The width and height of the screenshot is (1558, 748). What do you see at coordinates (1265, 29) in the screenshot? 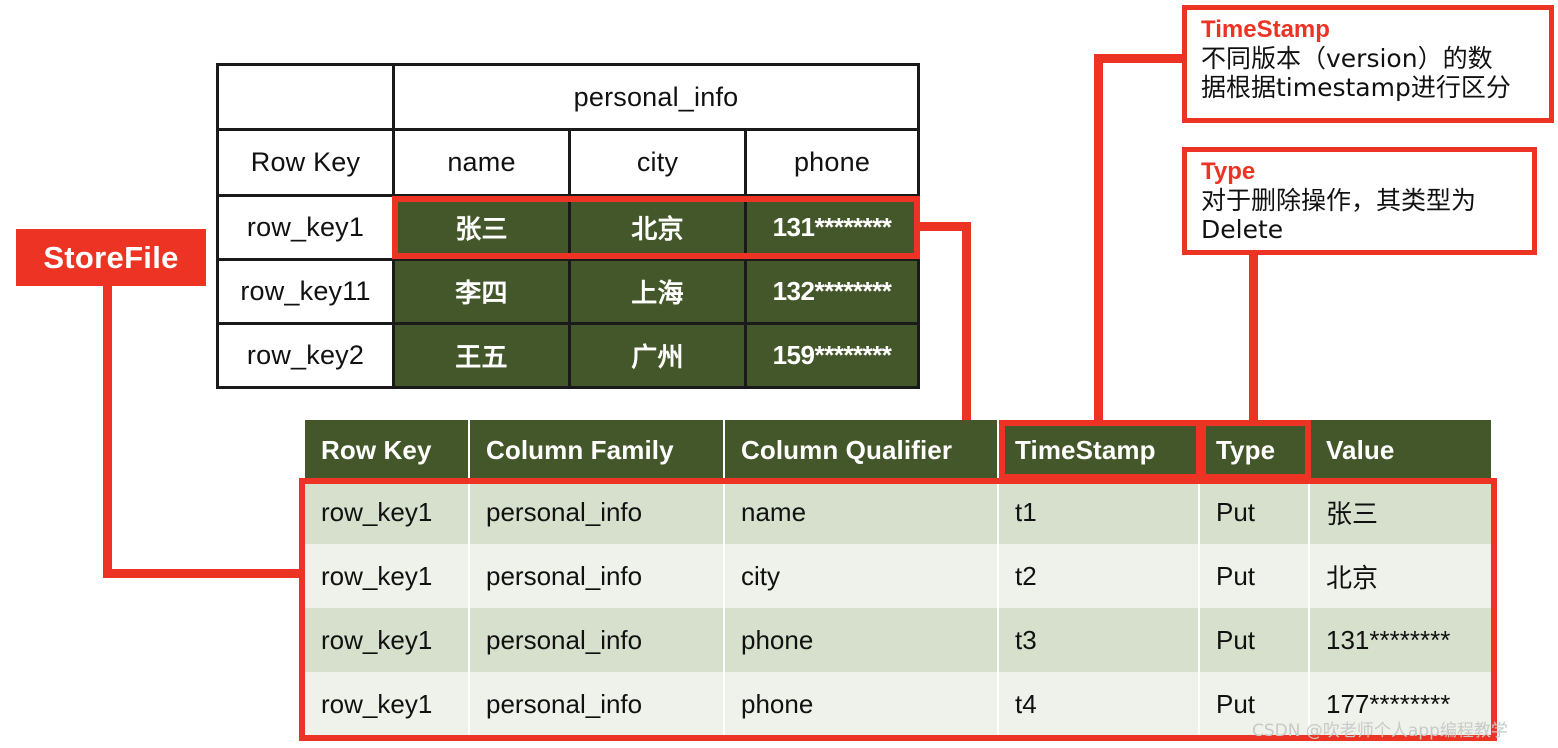
I see `callout-timestamp-title: TimeStamp` at bounding box center [1265, 29].